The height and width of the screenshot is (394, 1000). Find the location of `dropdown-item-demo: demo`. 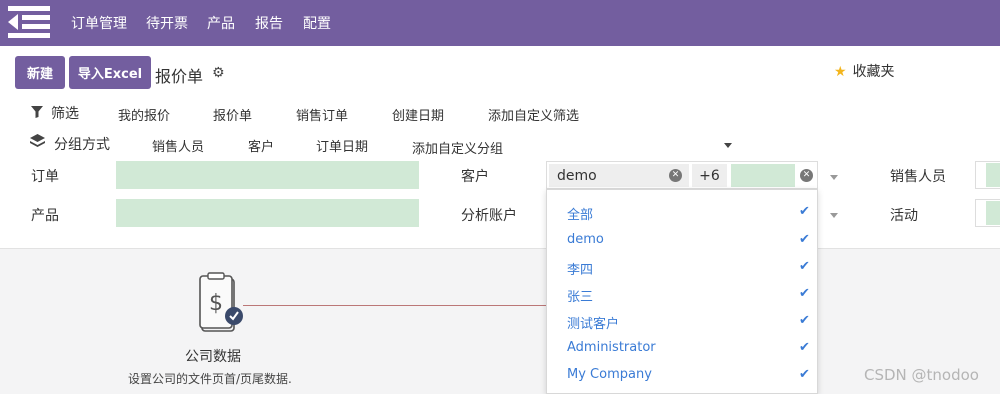

dropdown-item-demo: demo is located at coordinates (585, 239).